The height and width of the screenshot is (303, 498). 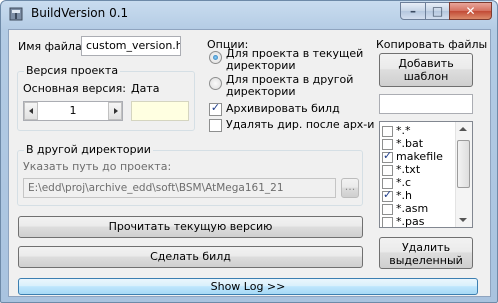 I want to click on minimize-button: –, so click(x=413, y=11).